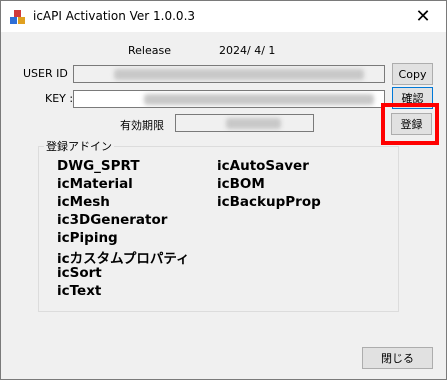  What do you see at coordinates (87, 238) in the screenshot?
I see `addin-item: icPiping` at bounding box center [87, 238].